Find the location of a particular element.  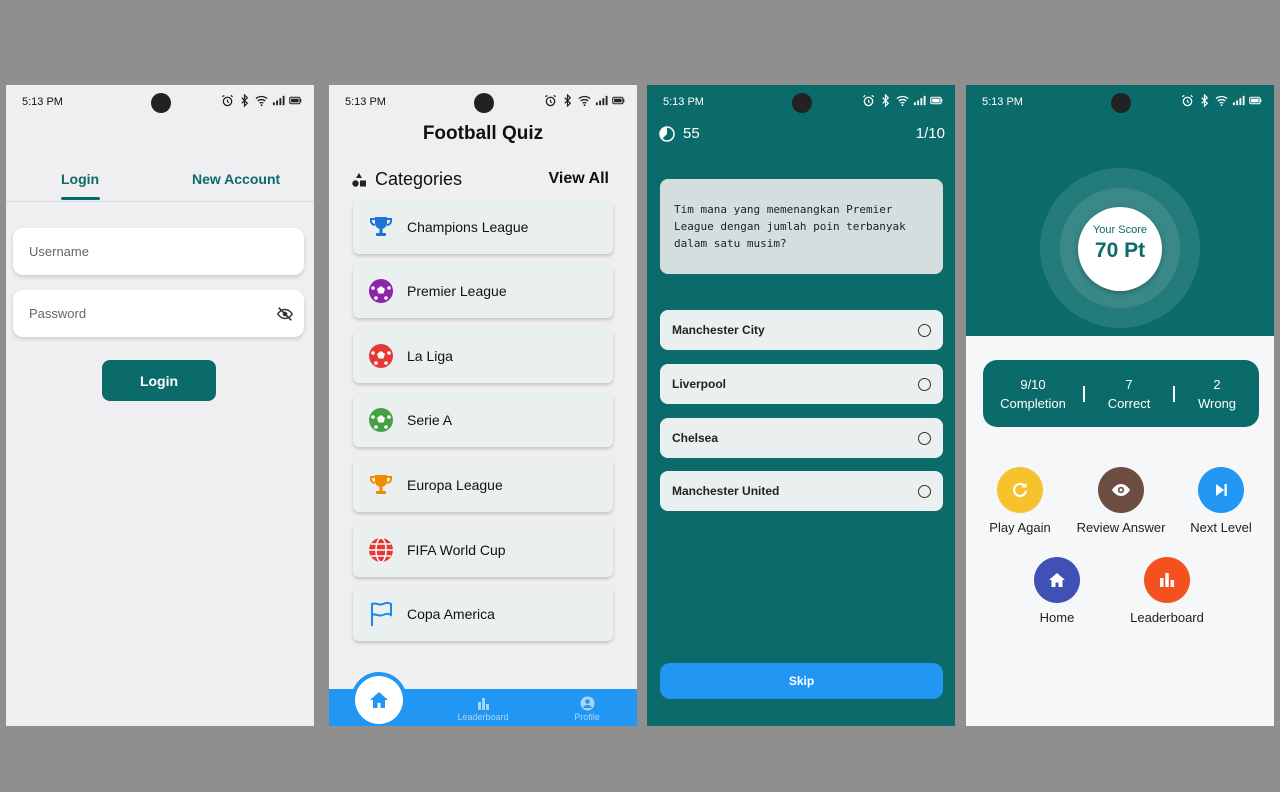

play-again-circle is located at coordinates (1020, 490).